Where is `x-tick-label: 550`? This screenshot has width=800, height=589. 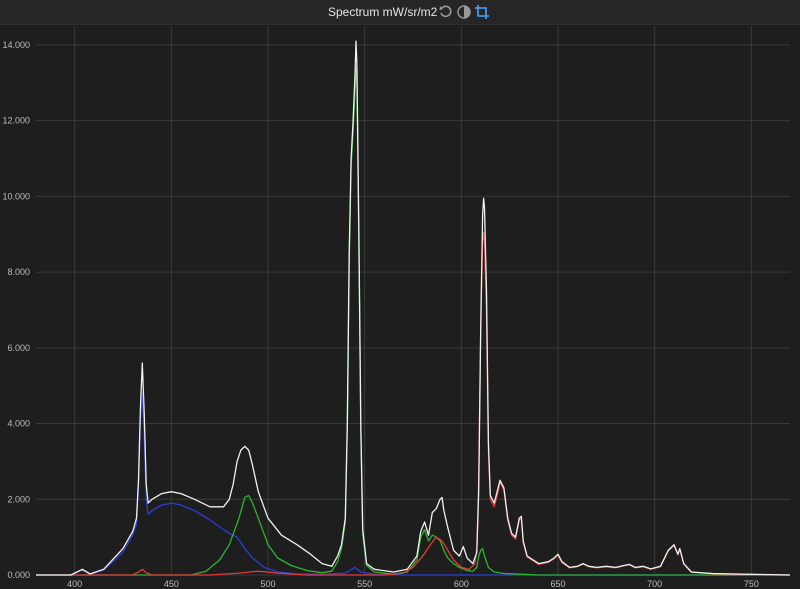 x-tick-label: 550 is located at coordinates (364, 584).